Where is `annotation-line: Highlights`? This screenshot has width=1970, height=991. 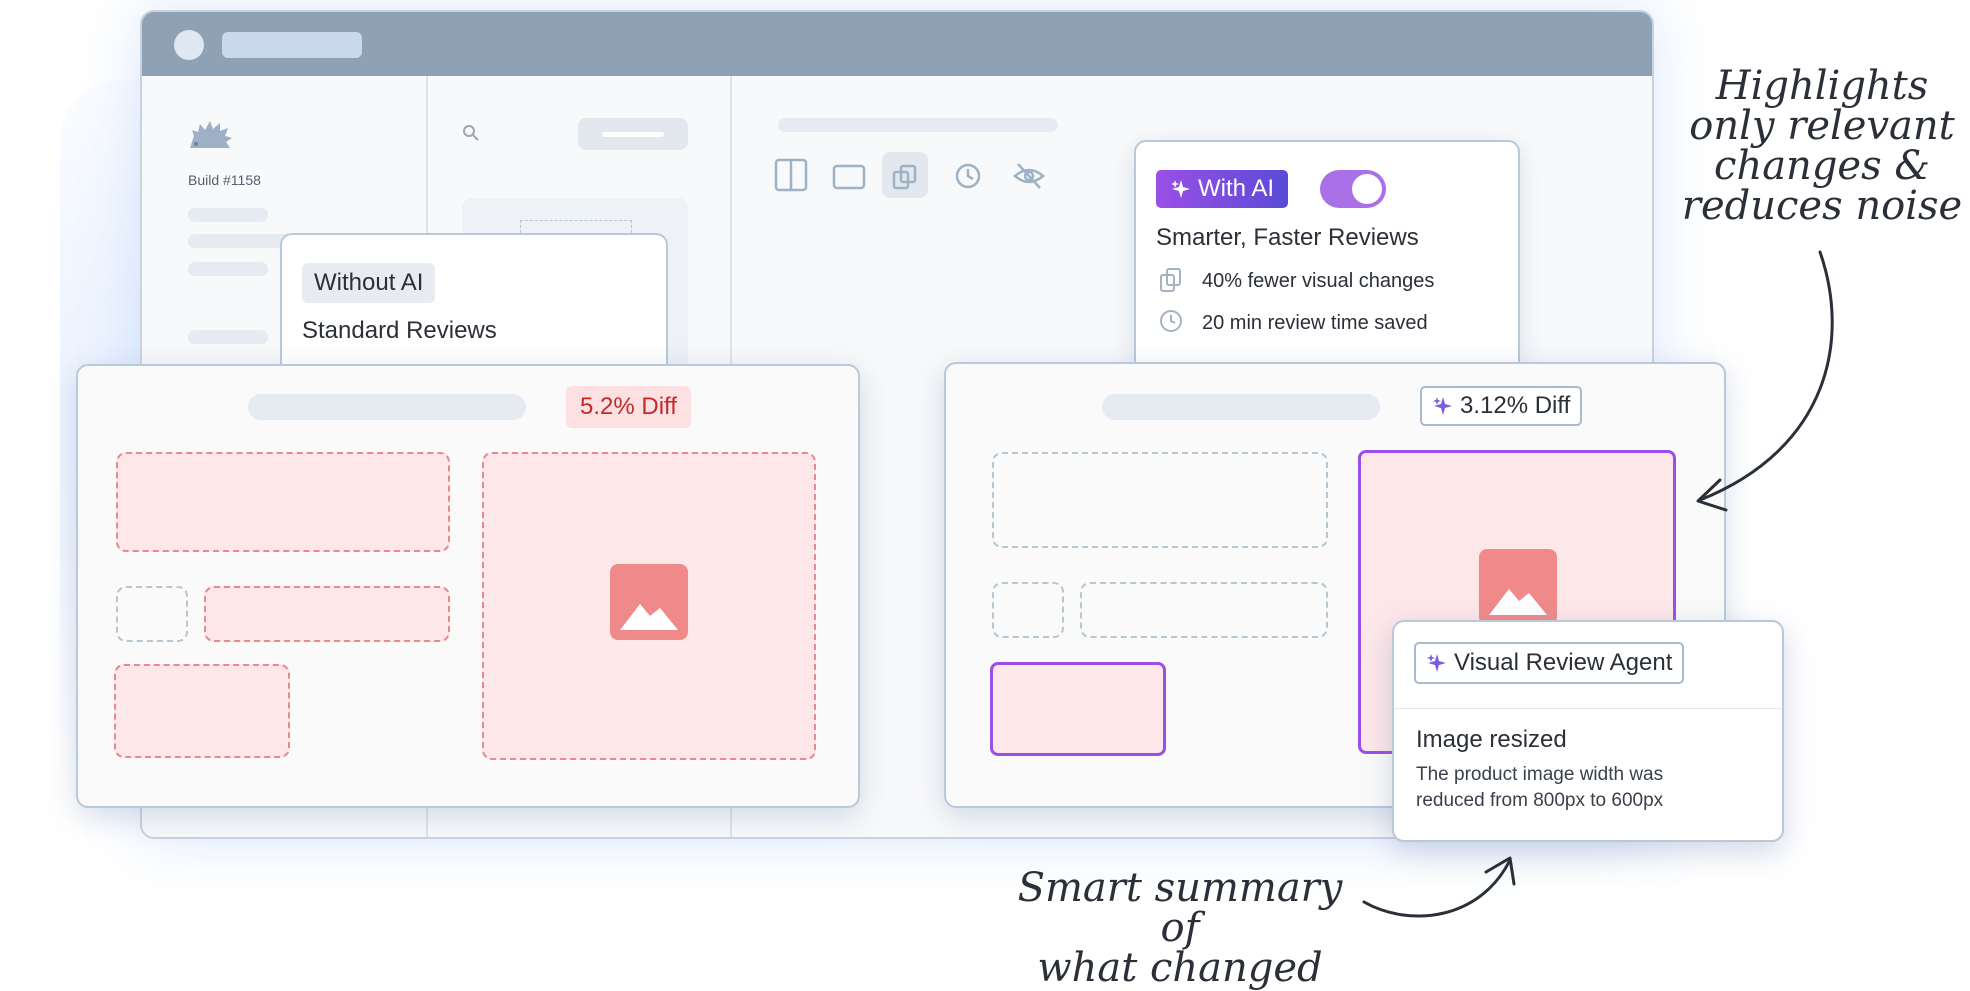
annotation-line: Highlights is located at coordinates (1822, 86).